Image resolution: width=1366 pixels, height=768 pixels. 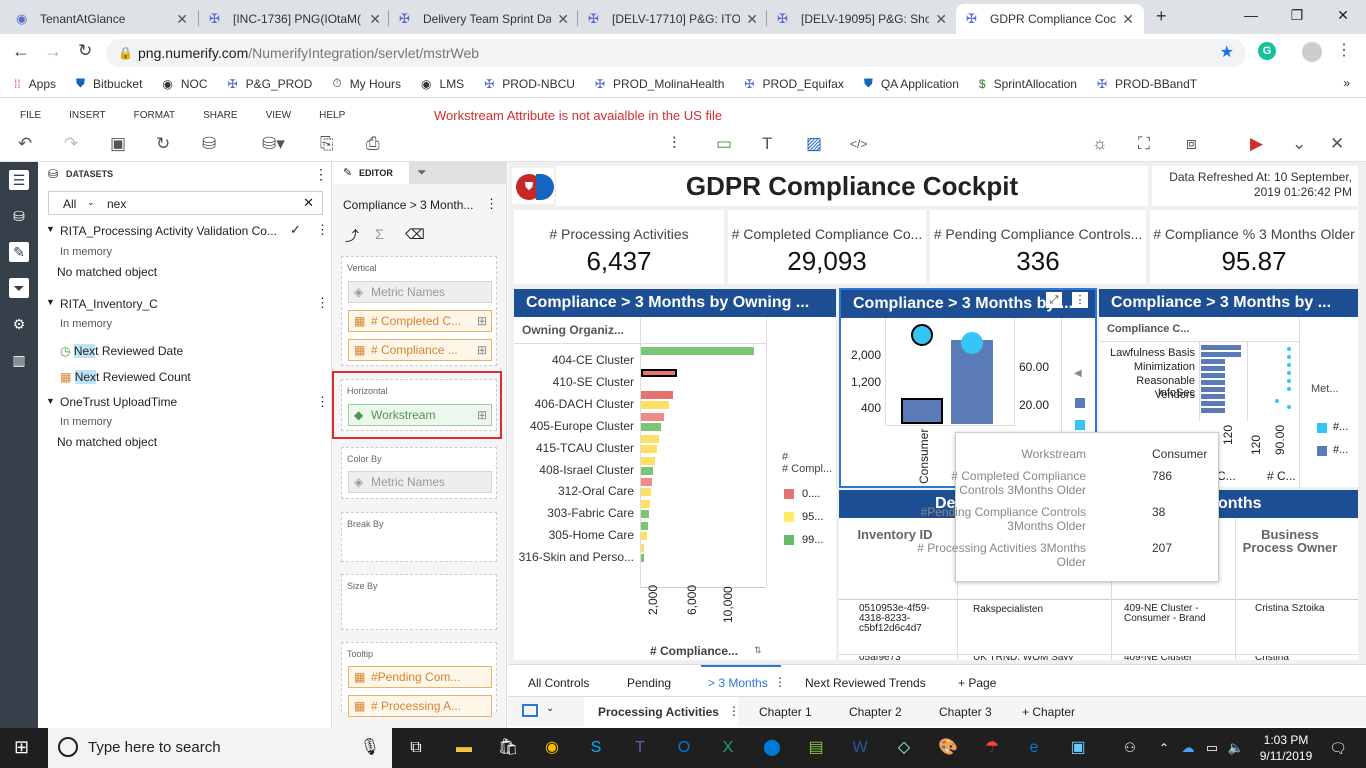 What do you see at coordinates (184, 84) in the screenshot?
I see `bookmark-noc: ◉ NOC` at bounding box center [184, 84].